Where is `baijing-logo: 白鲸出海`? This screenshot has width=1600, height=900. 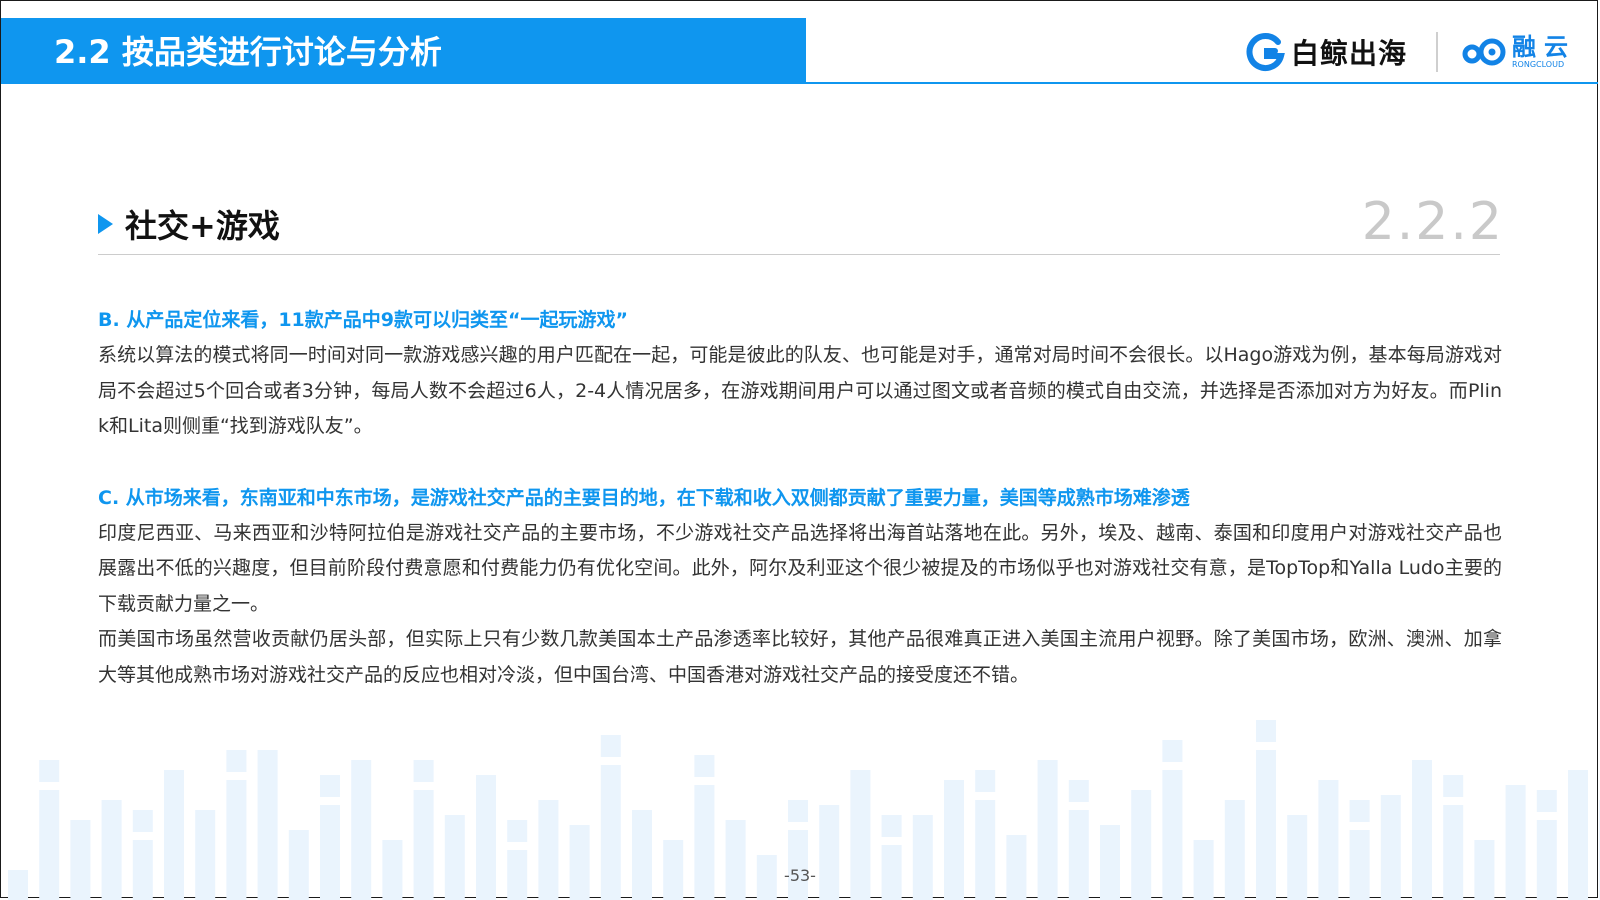 baijing-logo: 白鲸出海 is located at coordinates (1326, 52).